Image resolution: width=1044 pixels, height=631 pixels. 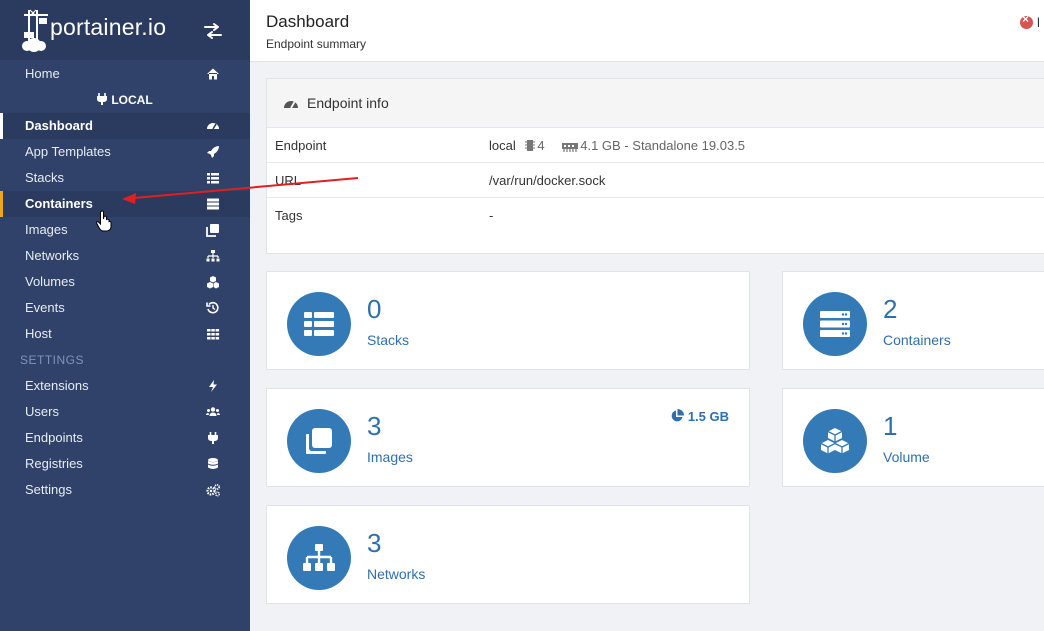 What do you see at coordinates (502, 145) in the screenshot?
I see `endpoint-name: local` at bounding box center [502, 145].